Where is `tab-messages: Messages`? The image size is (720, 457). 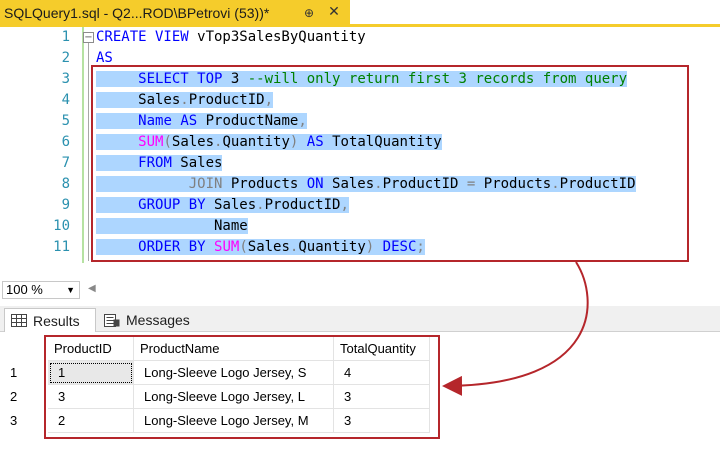
tab-messages: Messages is located at coordinates (150, 320).